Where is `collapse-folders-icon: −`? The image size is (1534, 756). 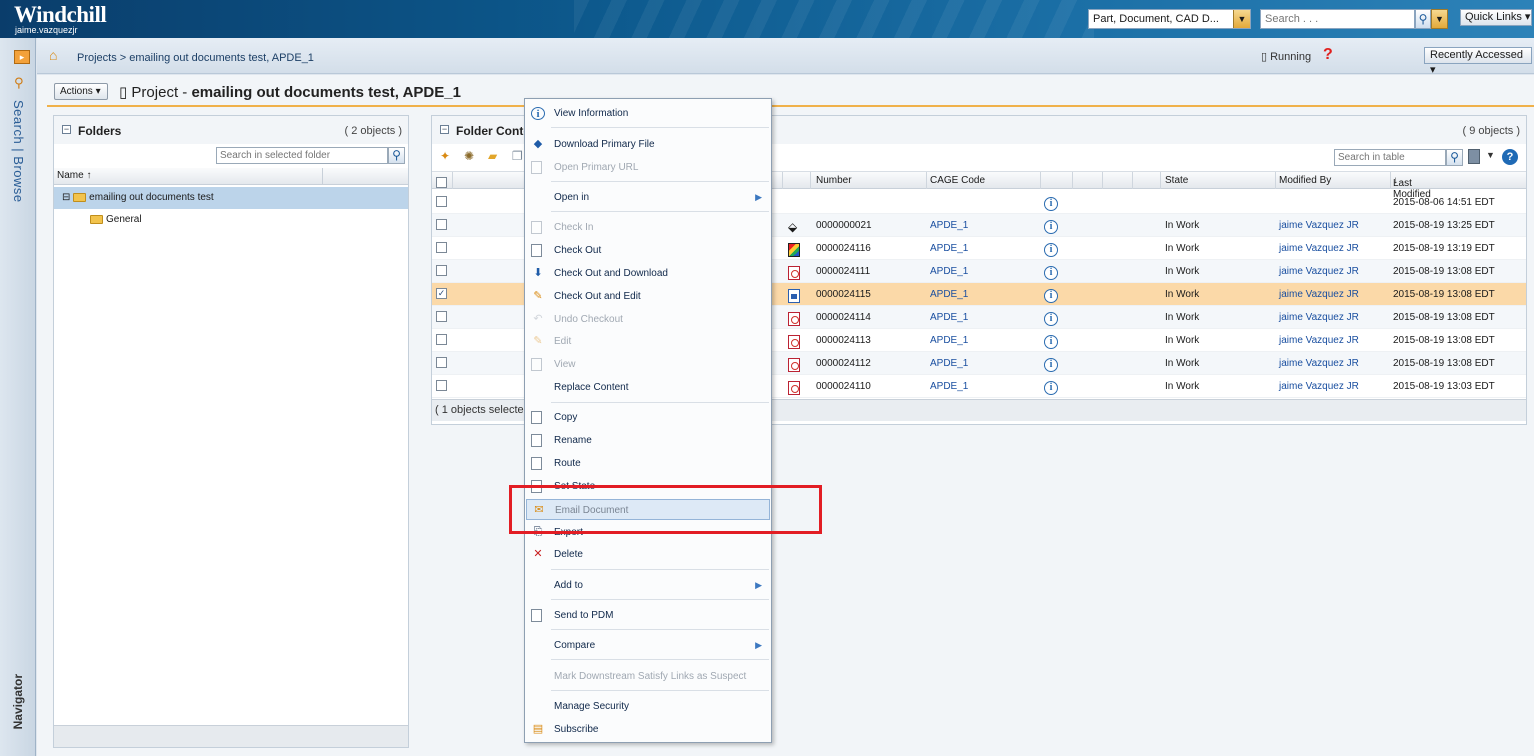
collapse-folders-icon: − is located at coordinates (66, 129).